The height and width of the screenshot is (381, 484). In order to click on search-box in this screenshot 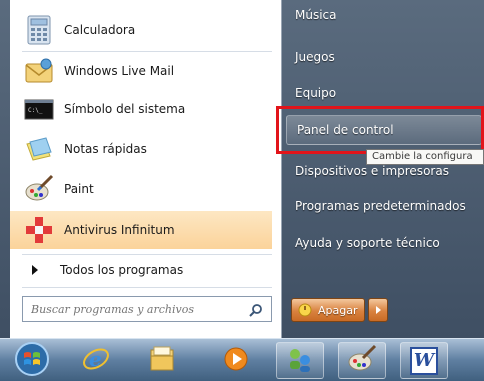, I will do `click(147, 309)`.